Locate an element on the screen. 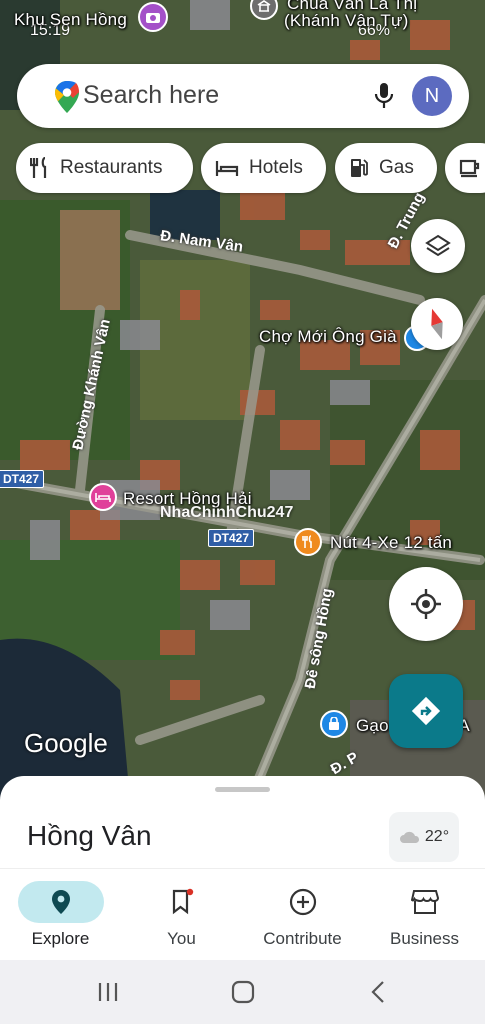  recent-apps-icon is located at coordinates (108, 992).